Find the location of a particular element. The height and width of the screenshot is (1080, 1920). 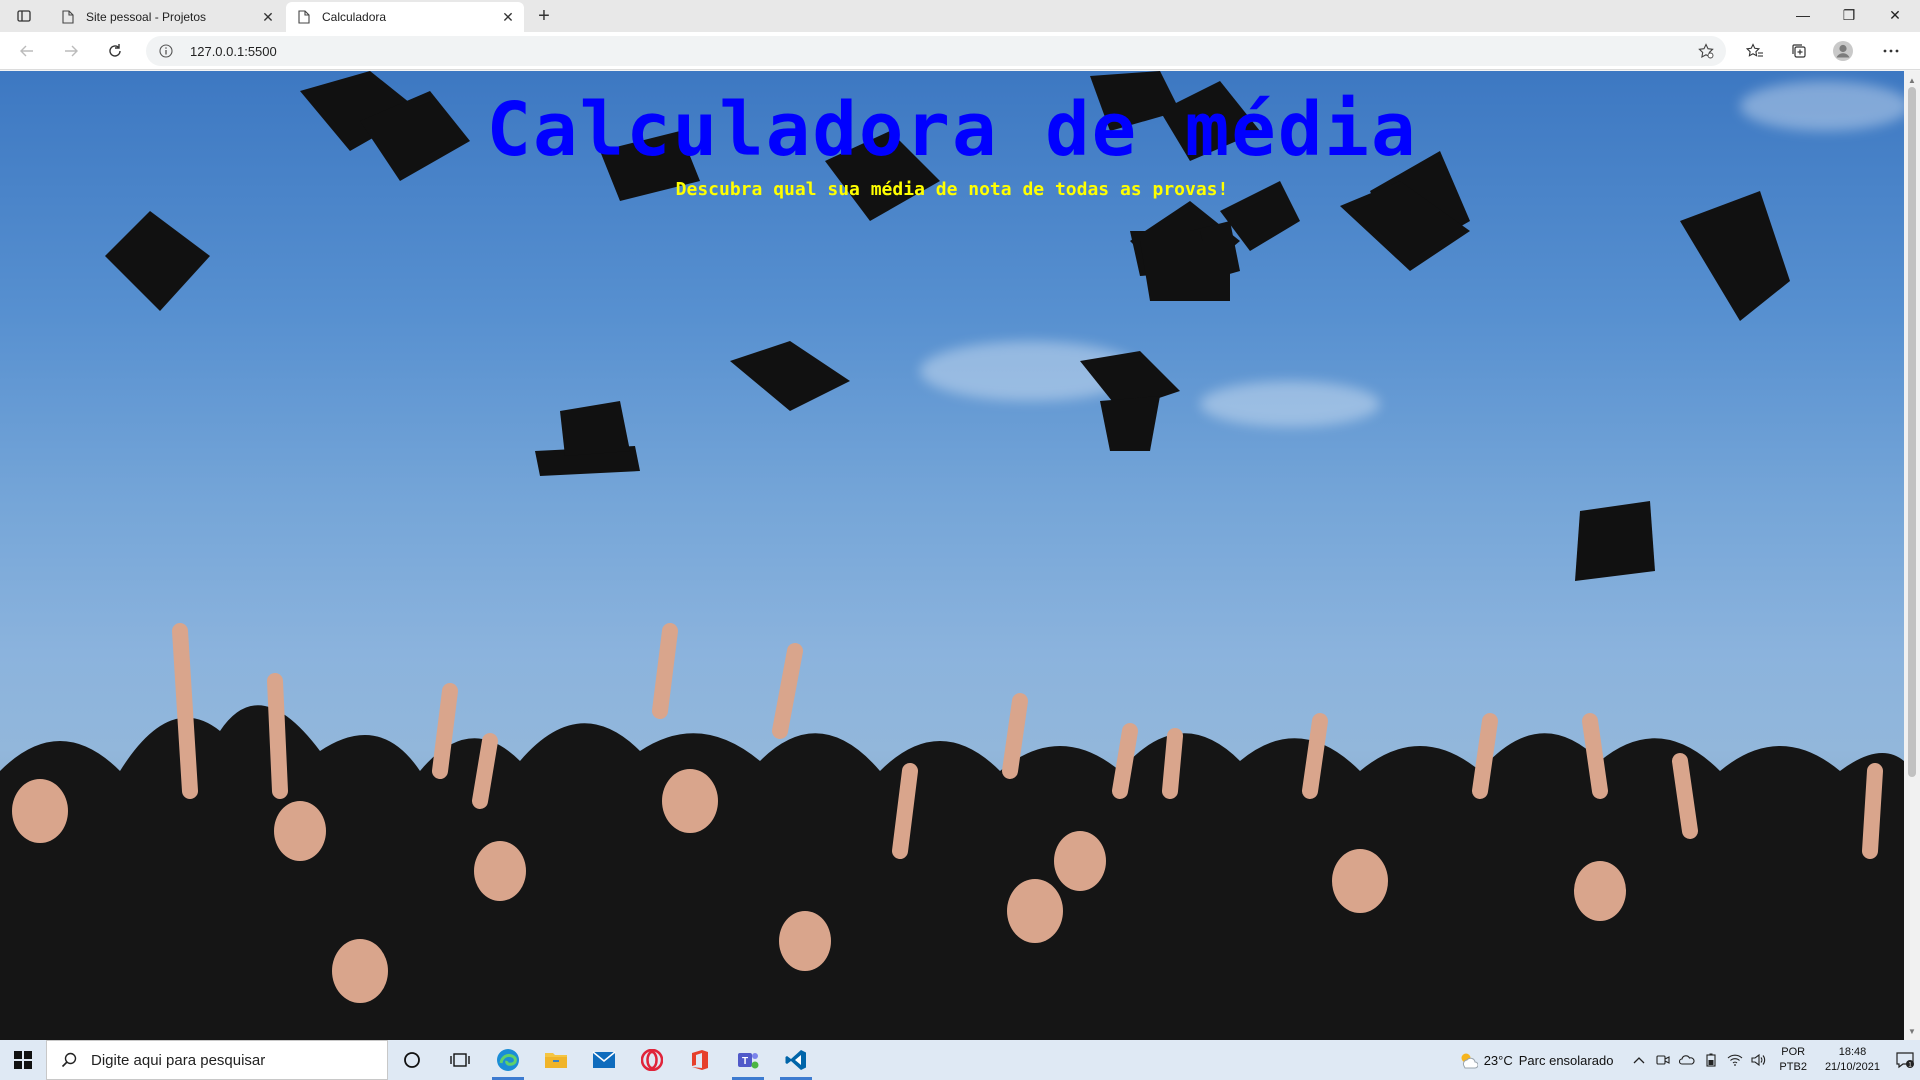

file-explorer-icon is located at coordinates (556, 1060).